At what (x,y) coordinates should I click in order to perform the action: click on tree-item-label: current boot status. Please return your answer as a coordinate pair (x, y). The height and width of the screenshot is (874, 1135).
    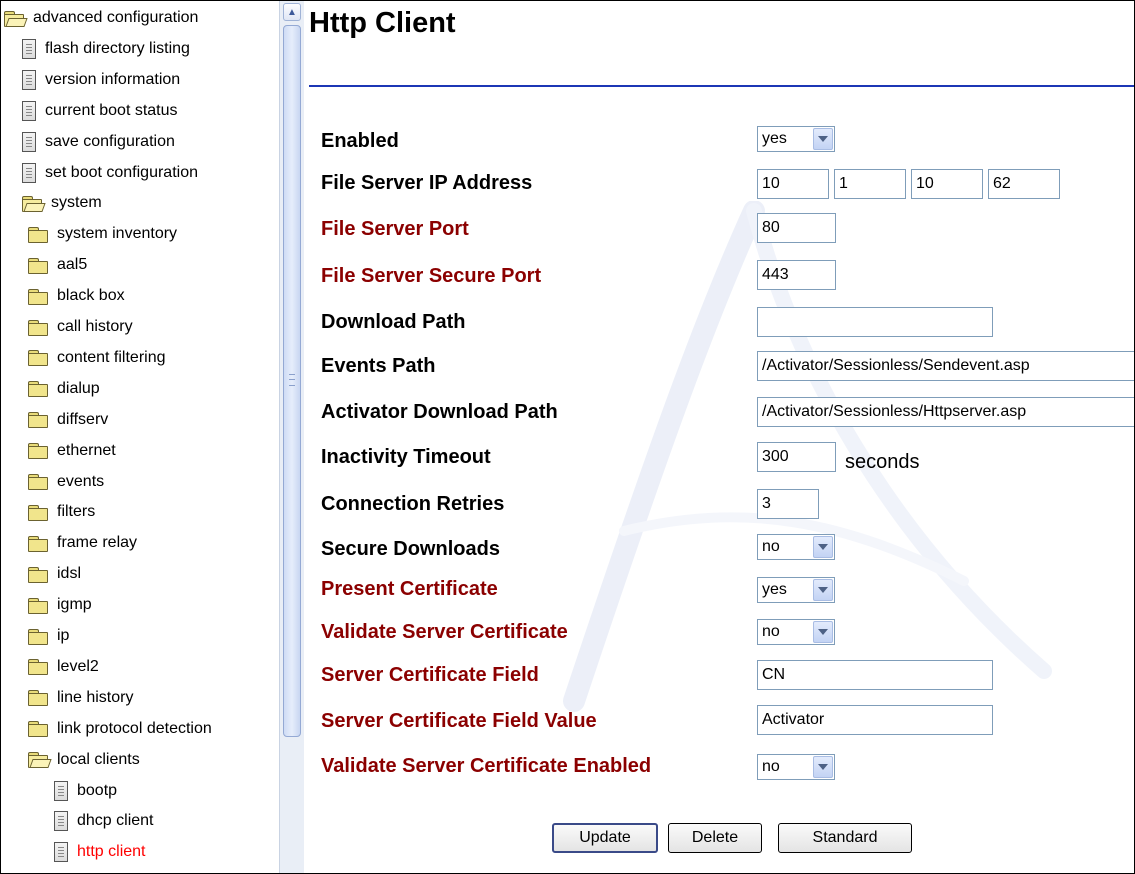
    Looking at the image, I should click on (111, 110).